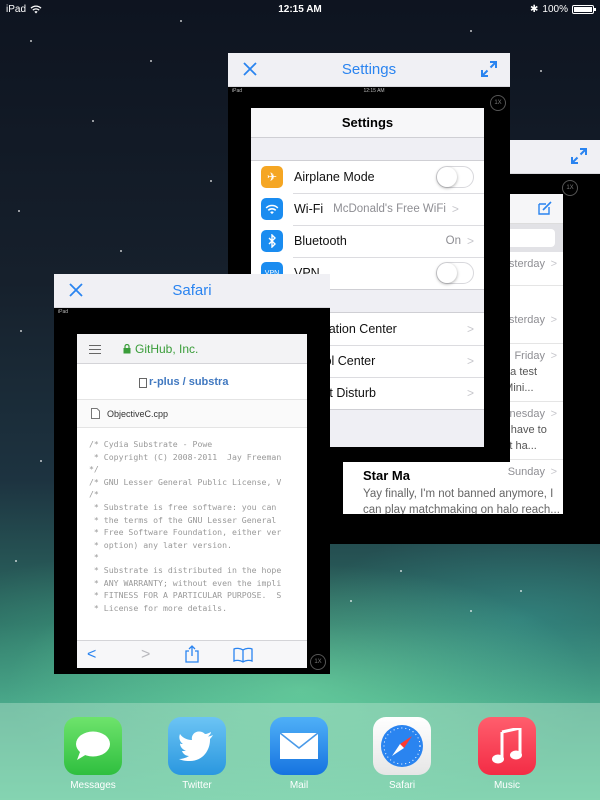 The height and width of the screenshot is (800, 600). I want to click on airplane-mode-toggle, so click(455, 177).